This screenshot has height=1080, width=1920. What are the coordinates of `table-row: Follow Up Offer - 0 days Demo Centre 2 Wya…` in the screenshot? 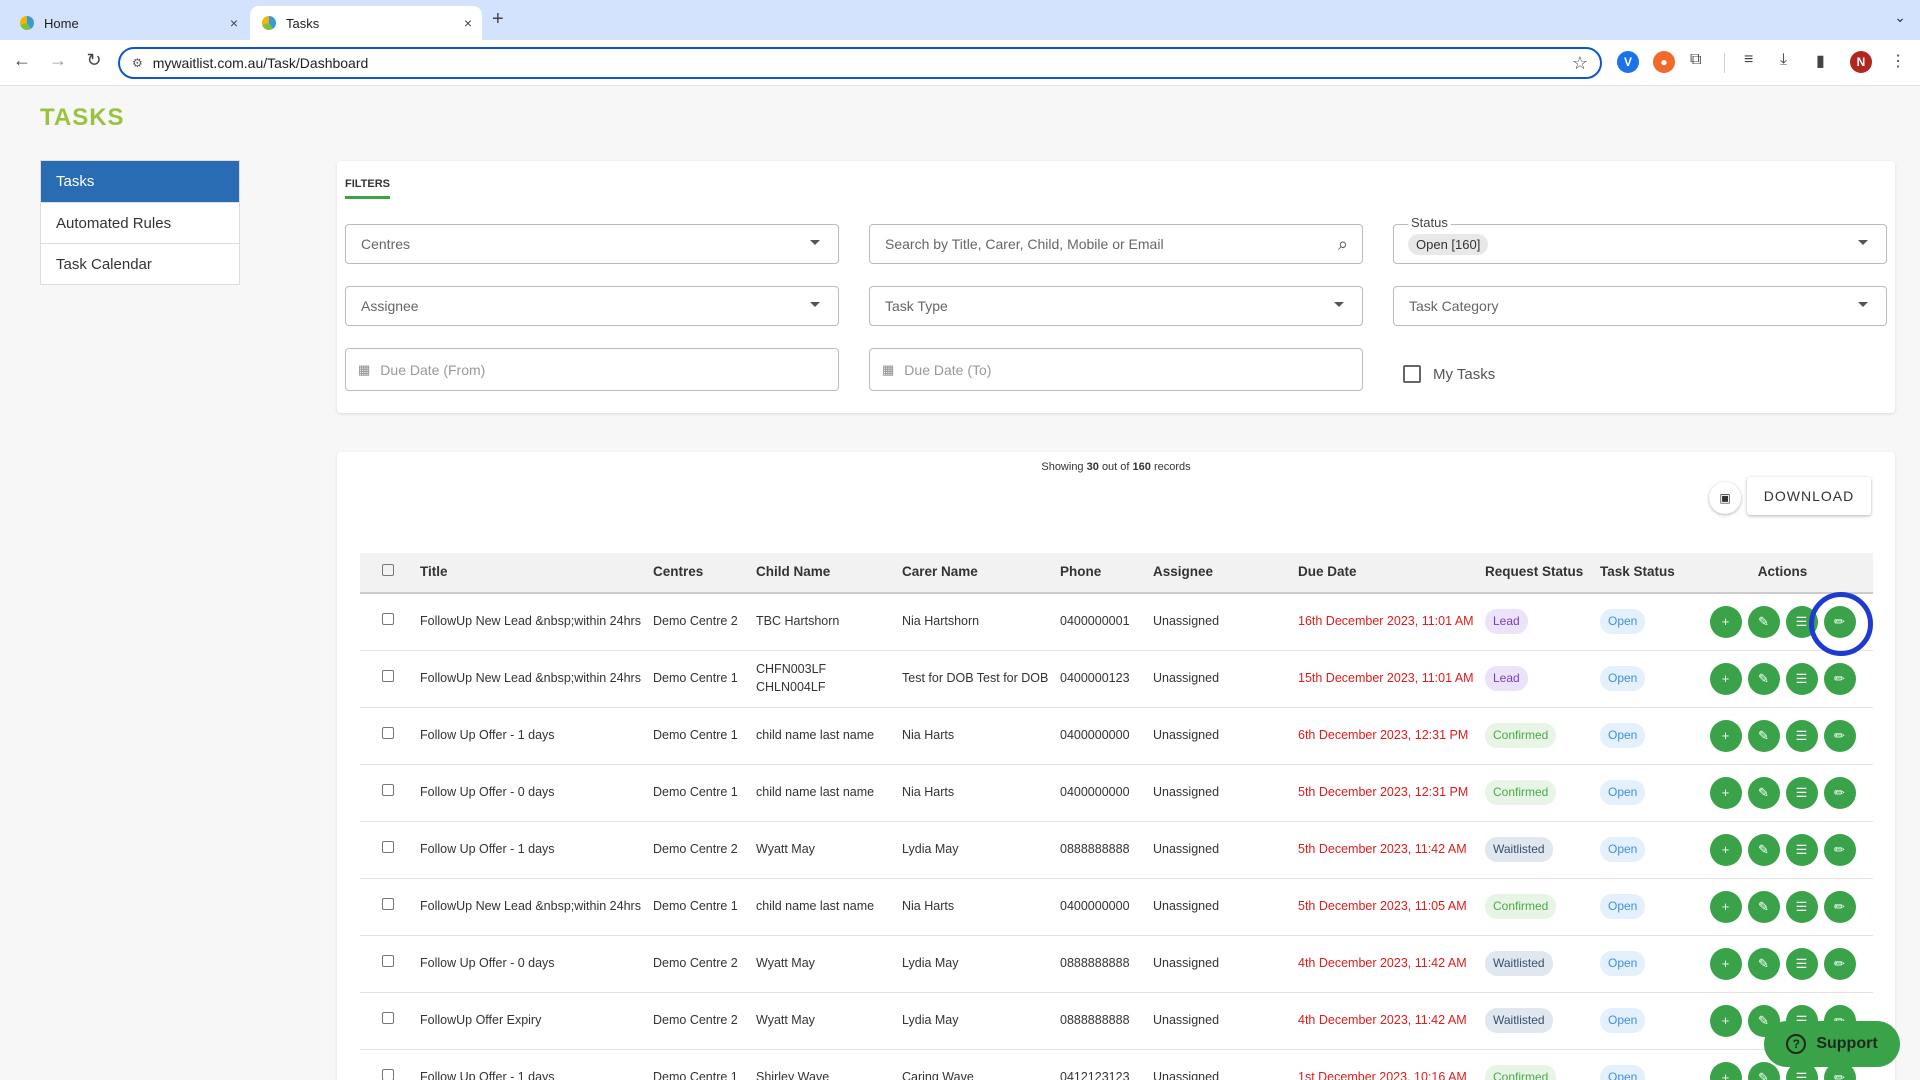 It's located at (1116, 964).